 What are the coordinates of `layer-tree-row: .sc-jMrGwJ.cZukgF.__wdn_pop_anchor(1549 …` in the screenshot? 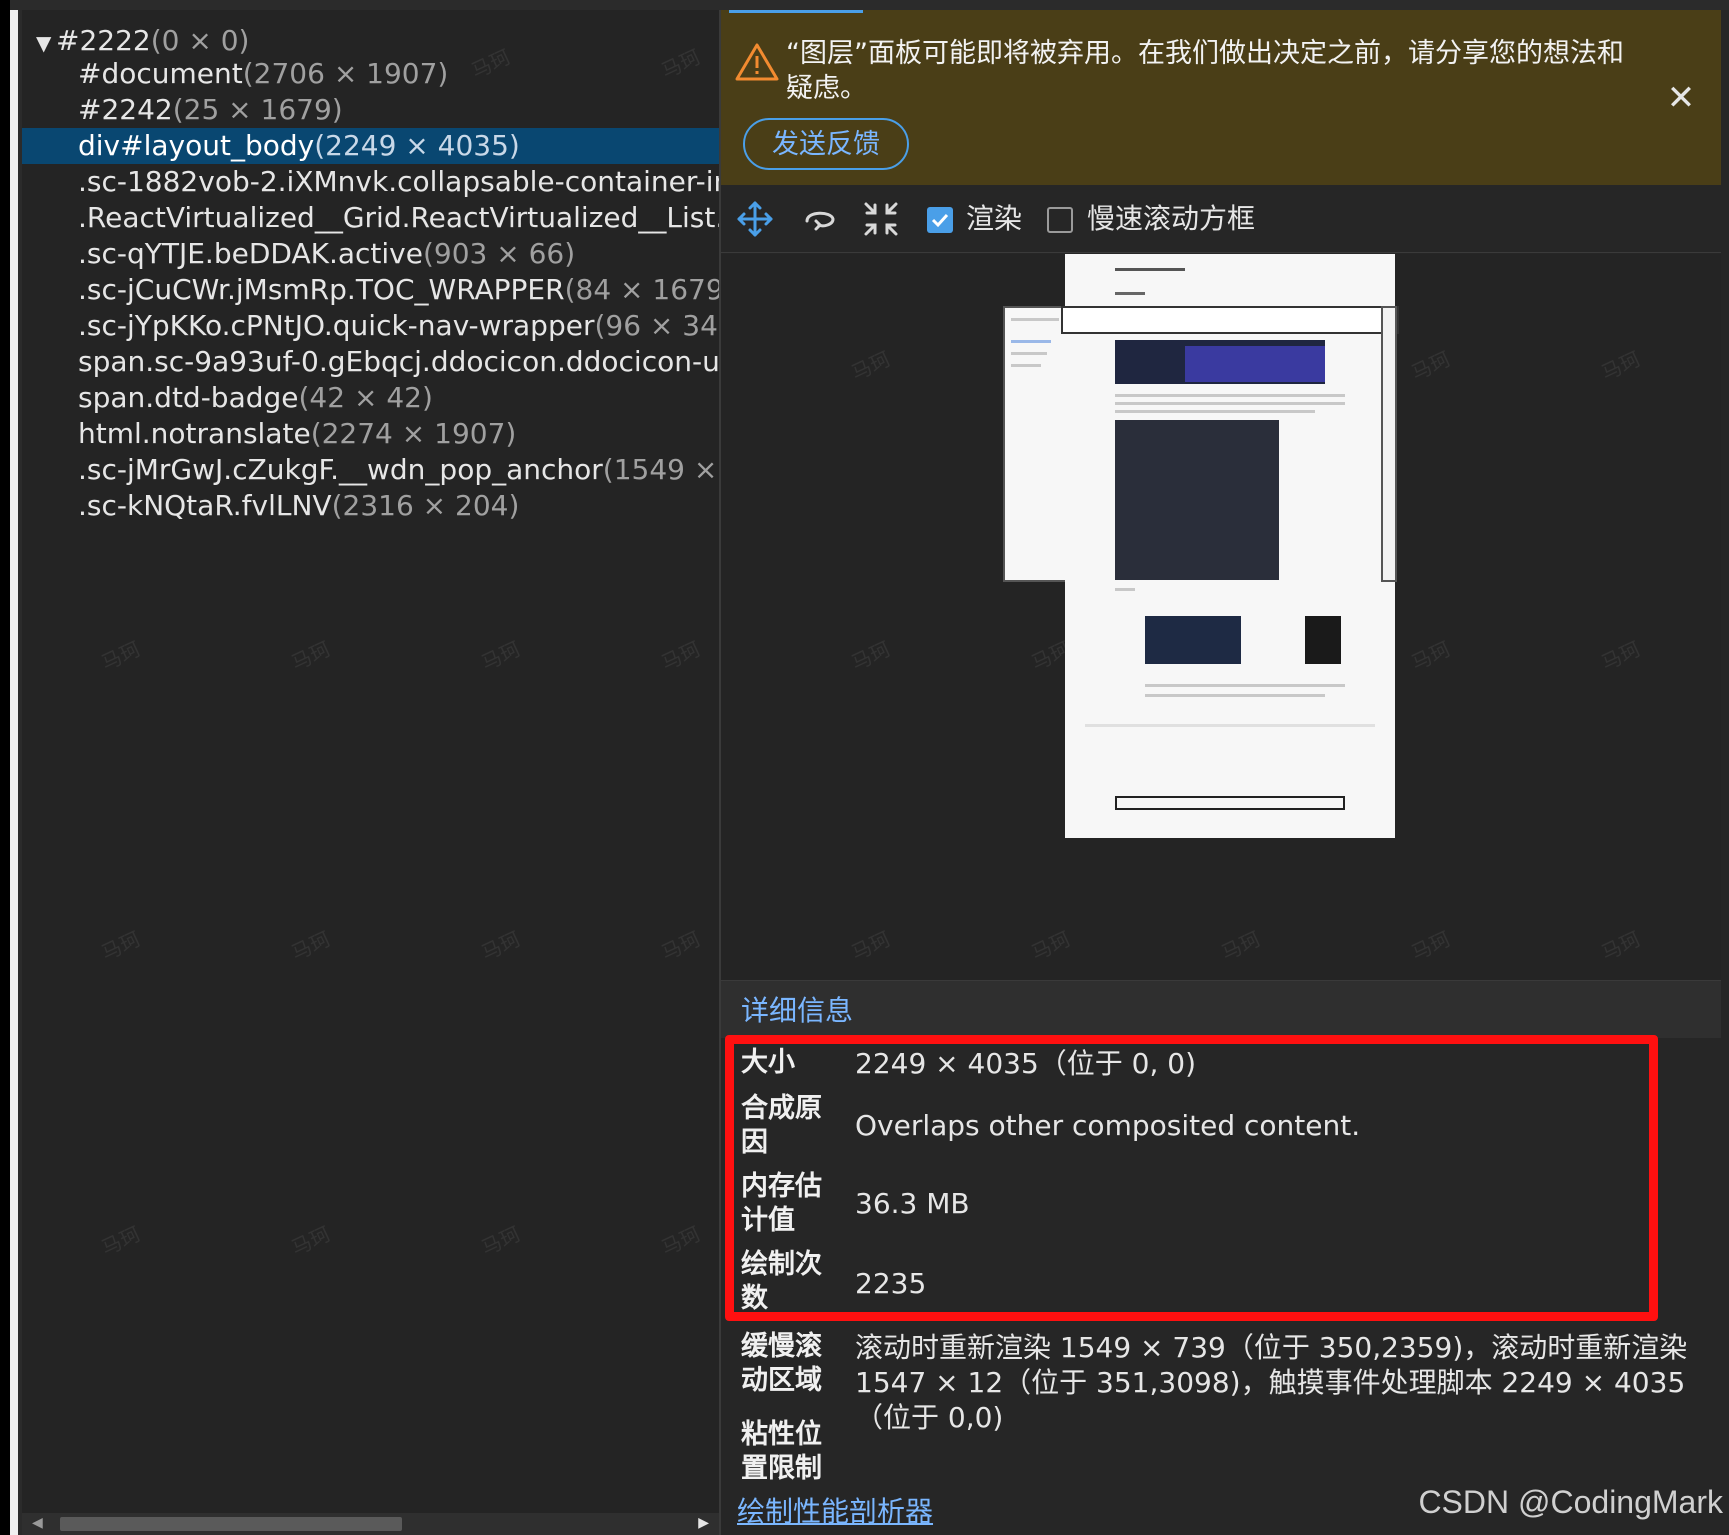 It's located at (370, 470).